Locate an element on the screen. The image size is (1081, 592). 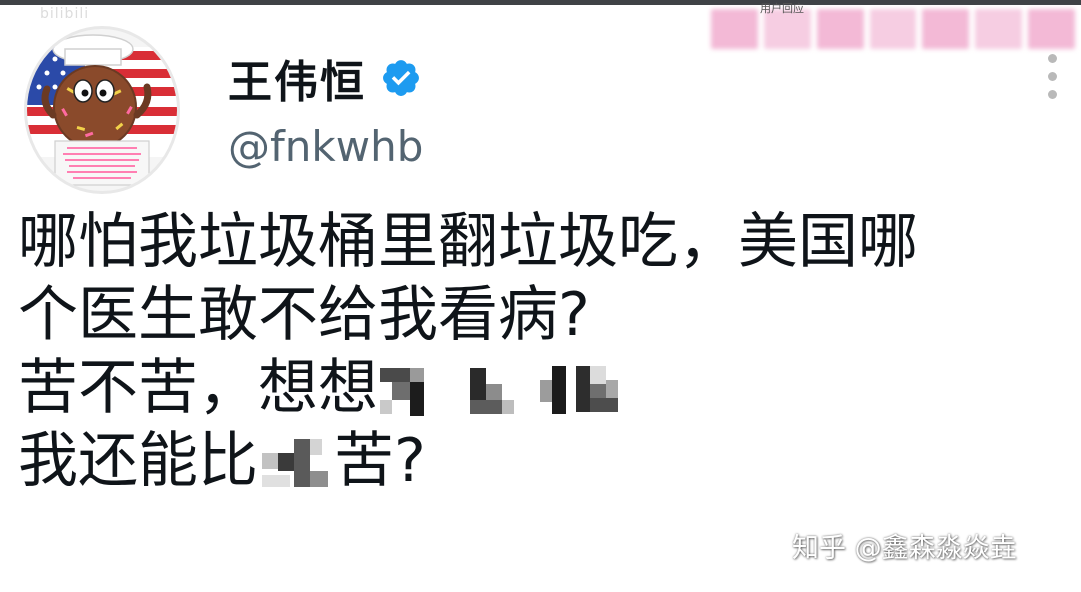
display-name: 王伟恒 is located at coordinates (297, 78).